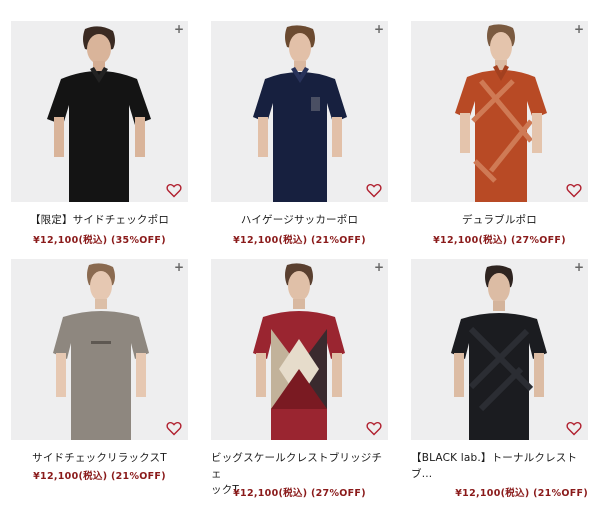 This screenshot has width=600, height=507. Describe the element at coordinates (499, 220) in the screenshot. I see `product-name: デュラブルポロ` at that location.